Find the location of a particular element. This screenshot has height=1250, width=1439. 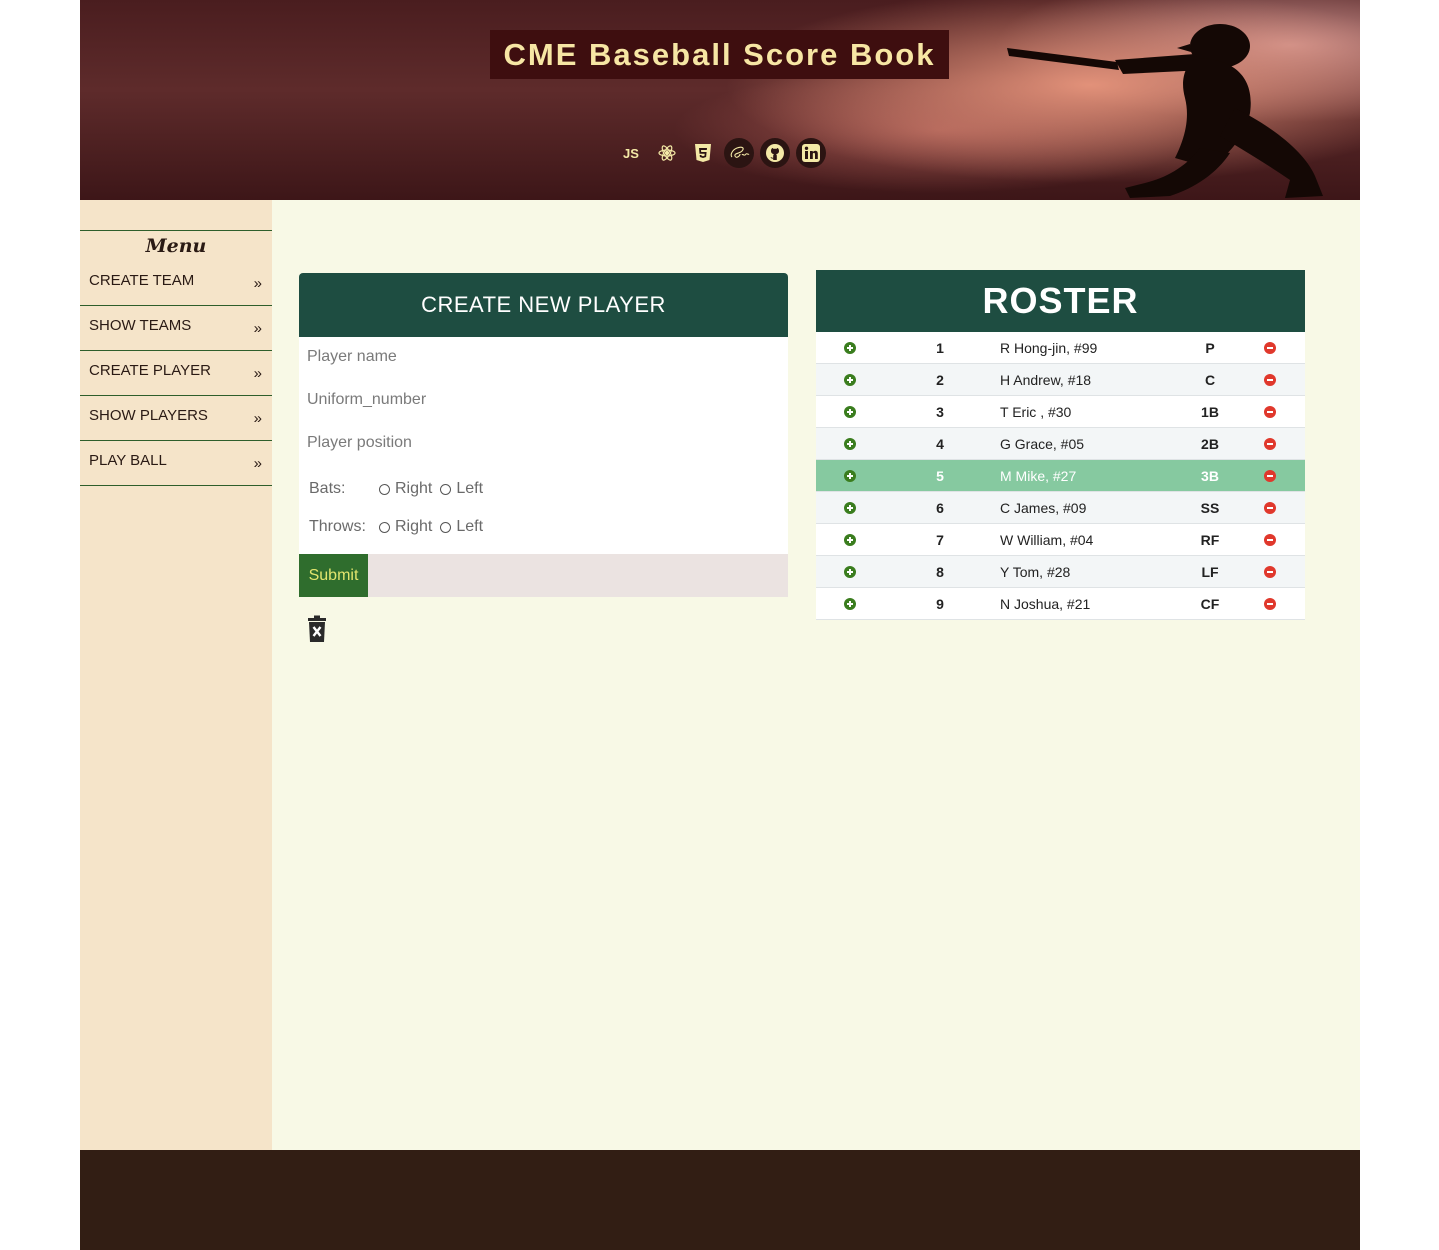

bats-radio-group: Bats: Right Left is located at coordinates (400, 489).